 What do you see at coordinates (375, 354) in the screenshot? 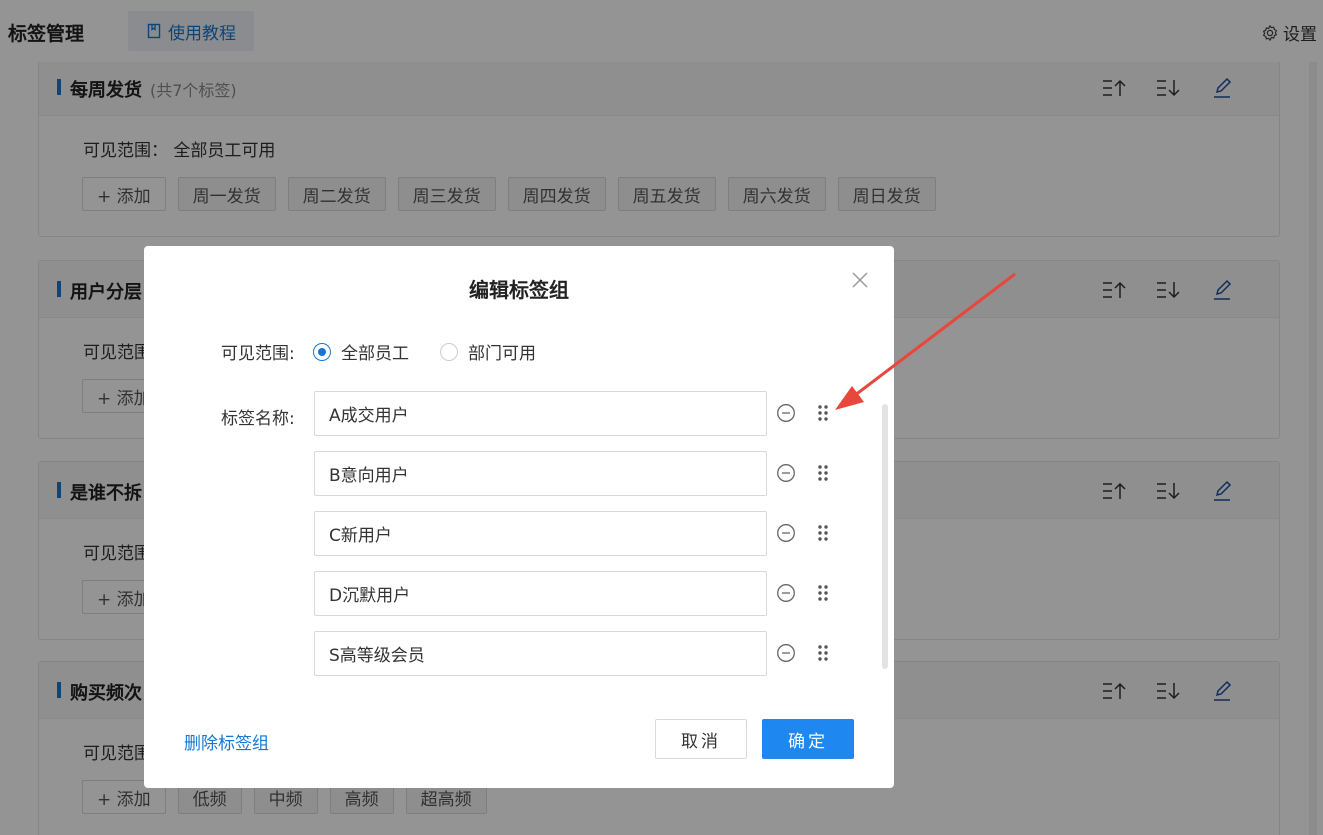
I see `radio-label: 全部员工` at bounding box center [375, 354].